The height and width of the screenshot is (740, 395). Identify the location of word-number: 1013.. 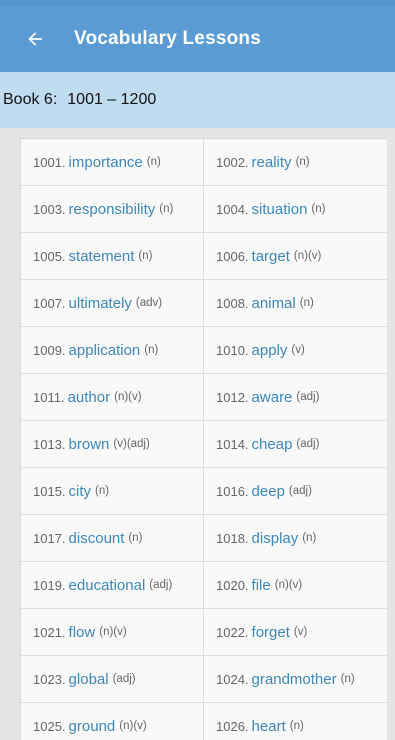
(49, 444).